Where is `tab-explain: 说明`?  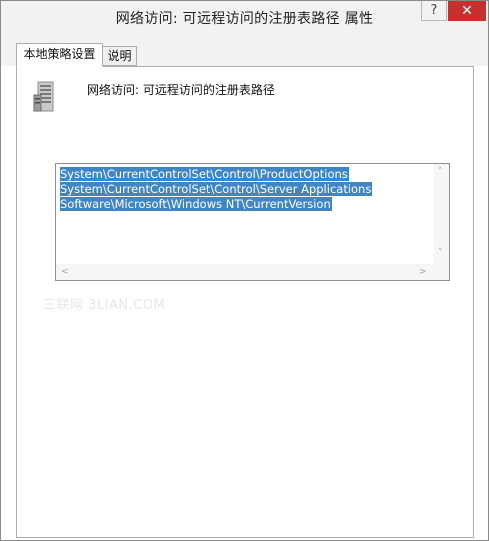
tab-explain: 说明 is located at coordinates (120, 56).